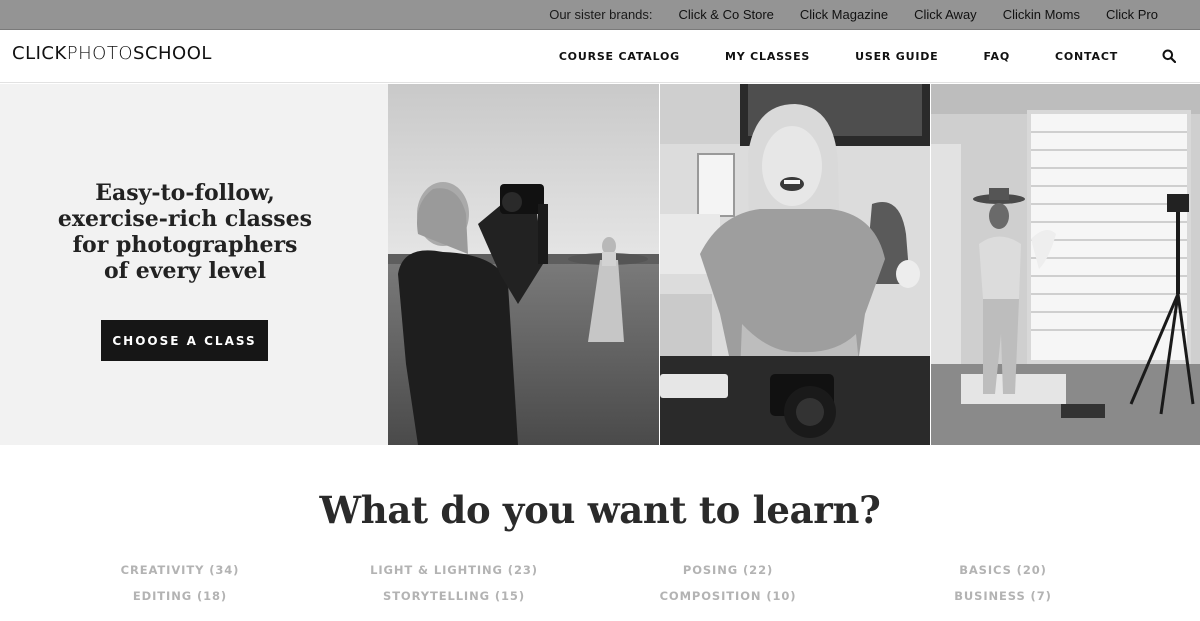 The width and height of the screenshot is (1200, 621). I want to click on category-link-creativity: CREATIVITY (34), so click(180, 570).